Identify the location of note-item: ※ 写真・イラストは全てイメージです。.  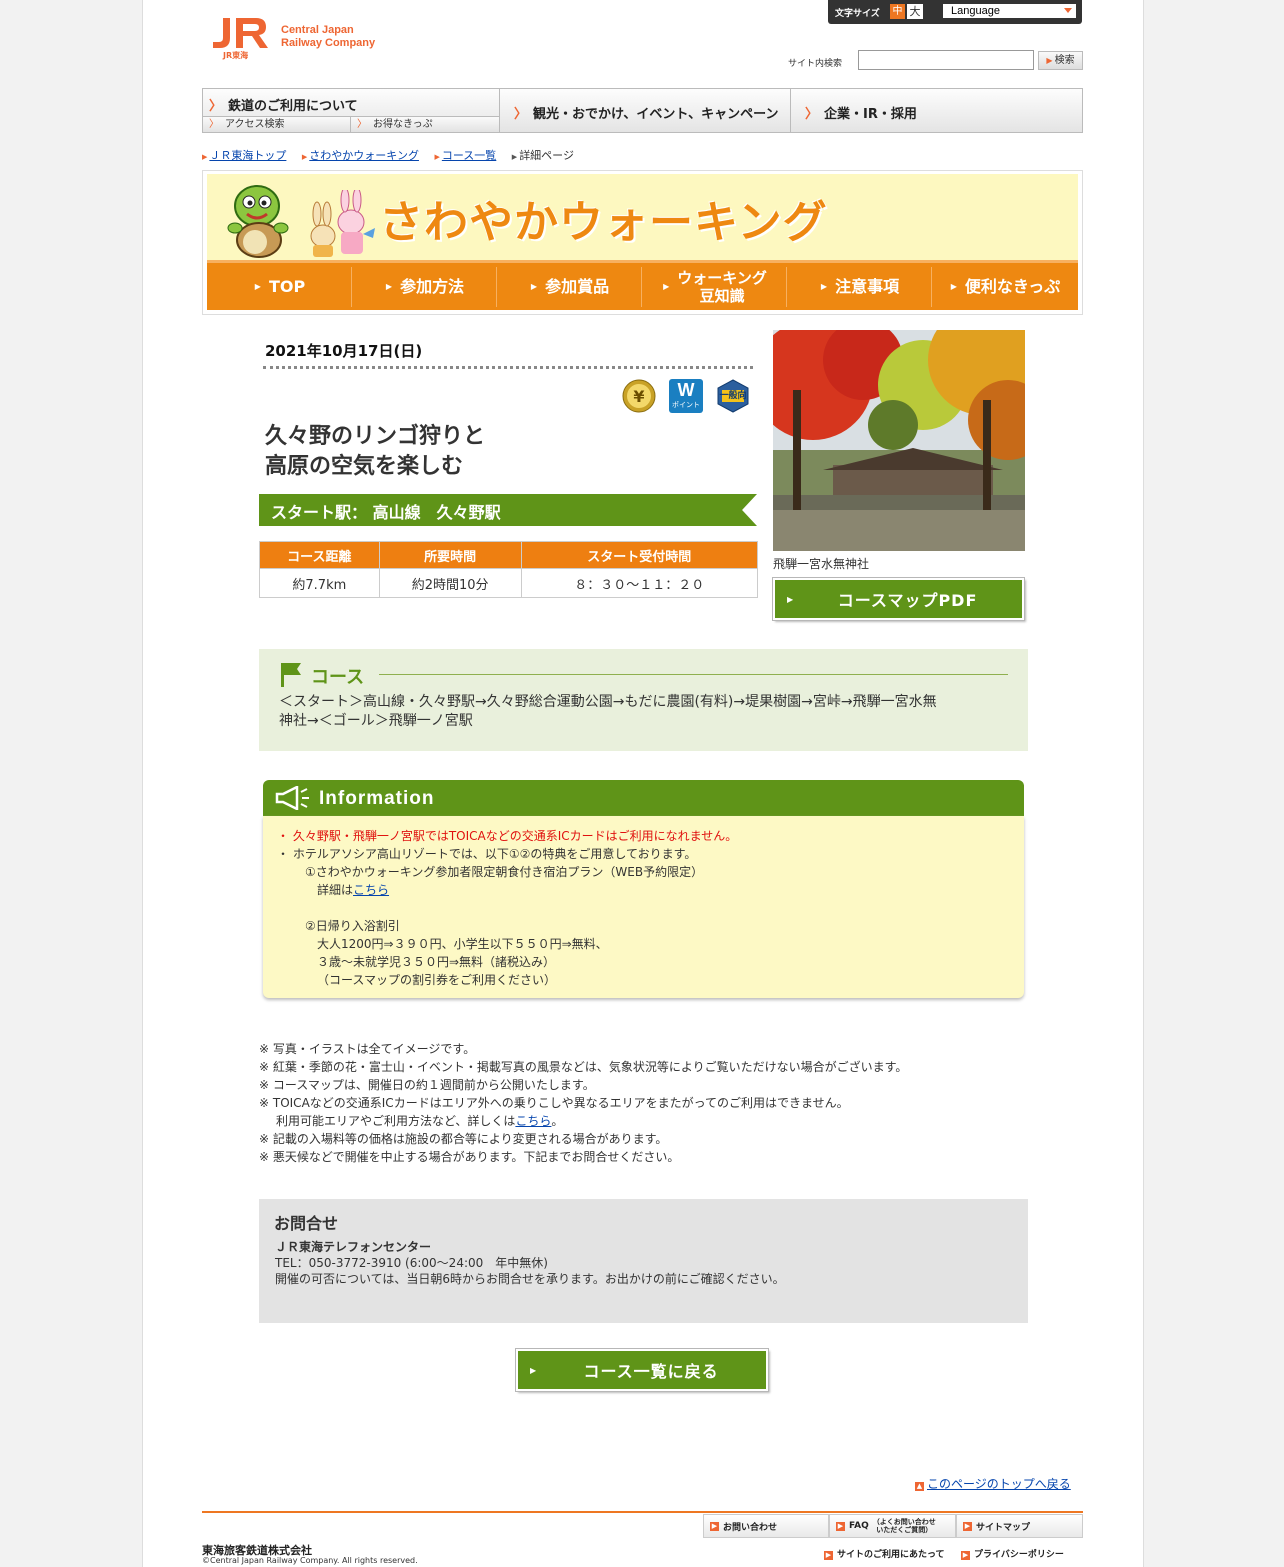
(367, 1049).